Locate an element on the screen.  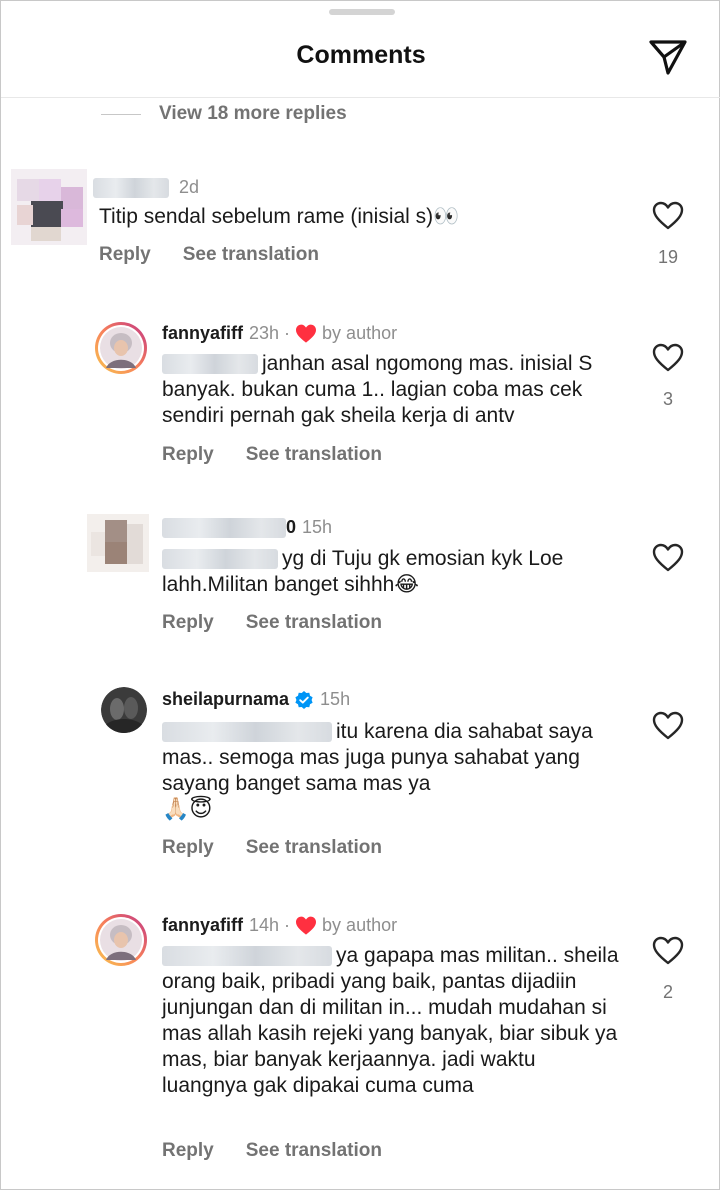
comment-text: Titip sendal sebelum rame (inisial s)👀 is located at coordinates (279, 216).